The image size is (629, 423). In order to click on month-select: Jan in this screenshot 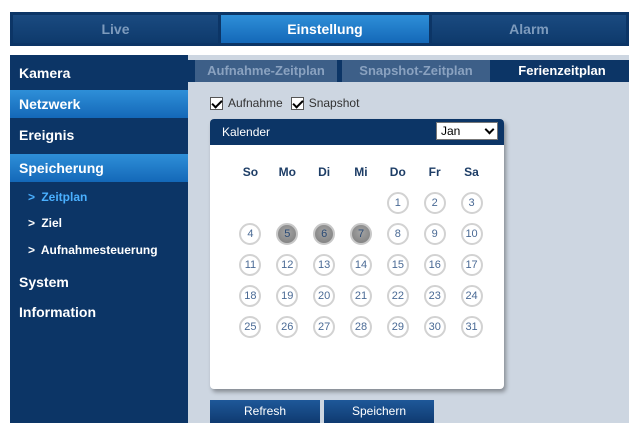, I will do `click(467, 131)`.